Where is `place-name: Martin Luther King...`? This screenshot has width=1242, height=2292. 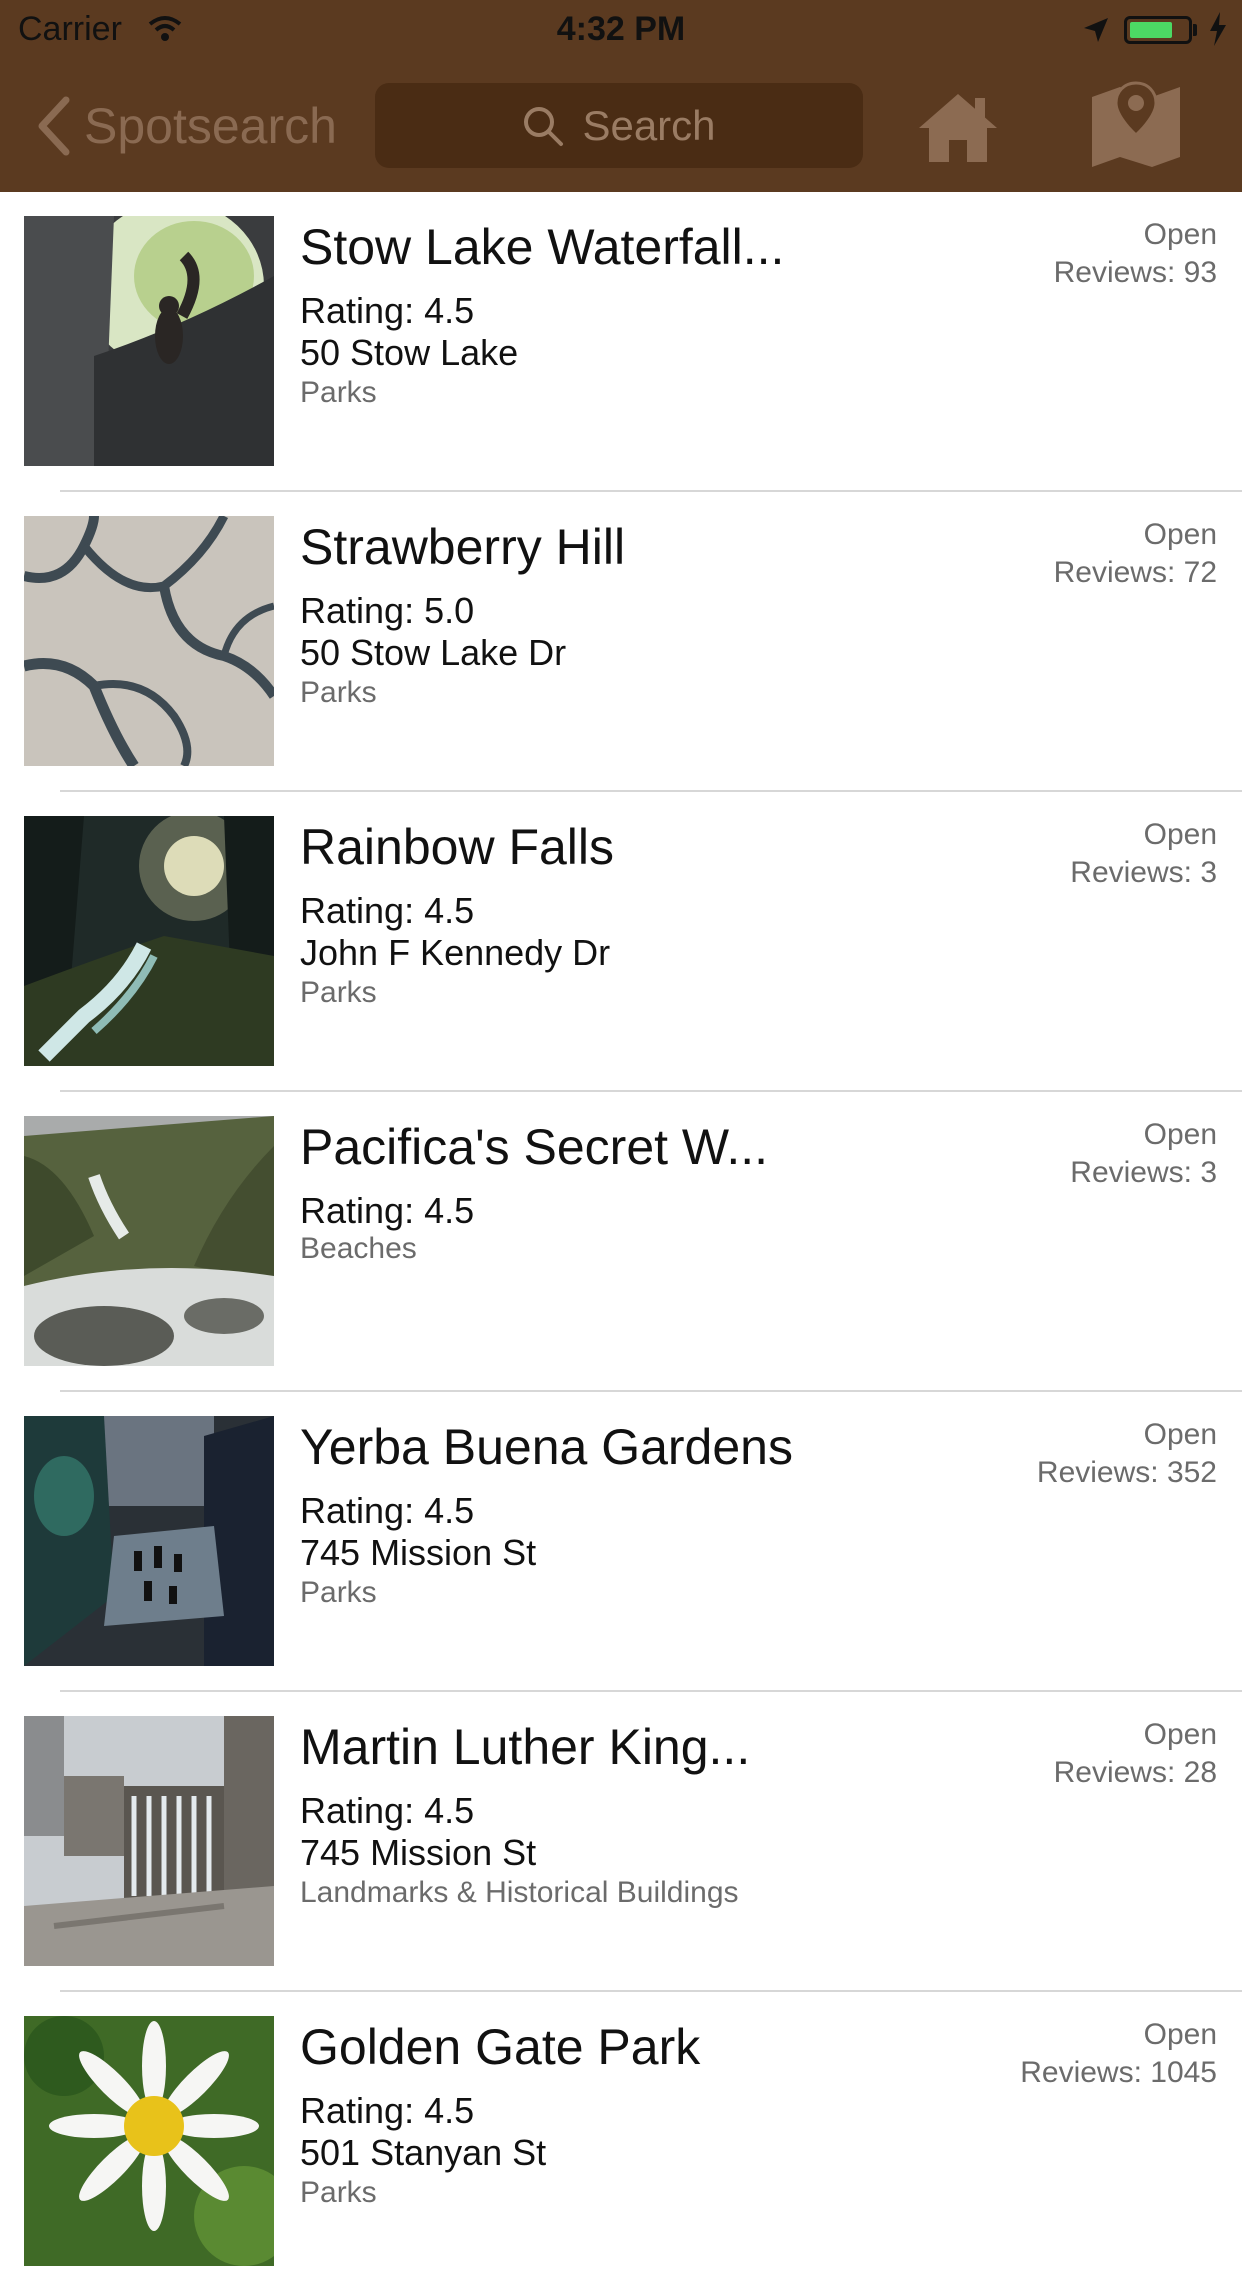 place-name: Martin Luther King... is located at coordinates (525, 1747).